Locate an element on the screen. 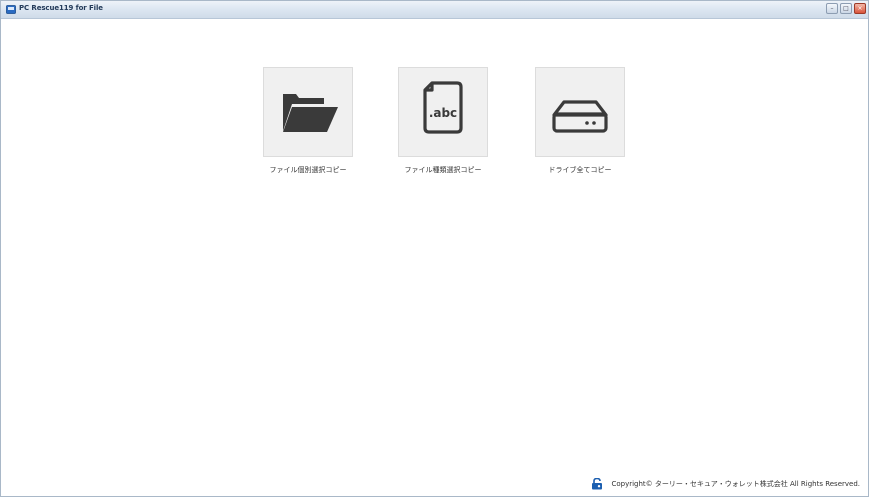 This screenshot has height=497, width=869. title-bar: PC Rescue119 for File – □ × is located at coordinates (434, 10).